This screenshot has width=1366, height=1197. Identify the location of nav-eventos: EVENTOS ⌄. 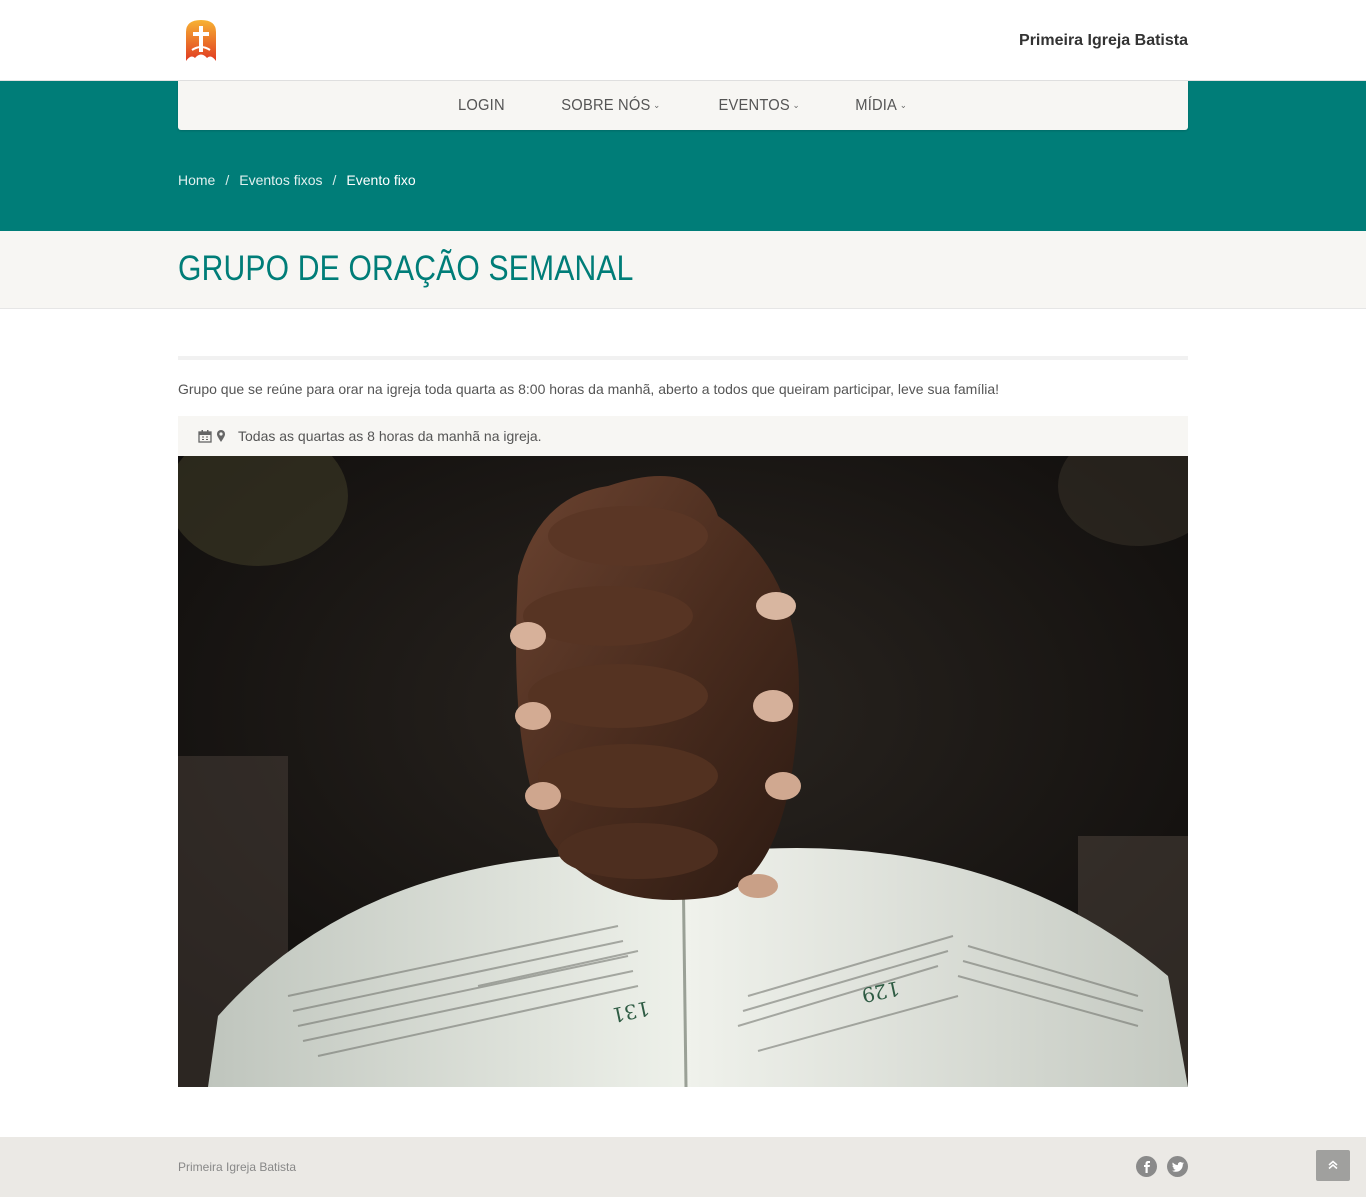
(759, 106).